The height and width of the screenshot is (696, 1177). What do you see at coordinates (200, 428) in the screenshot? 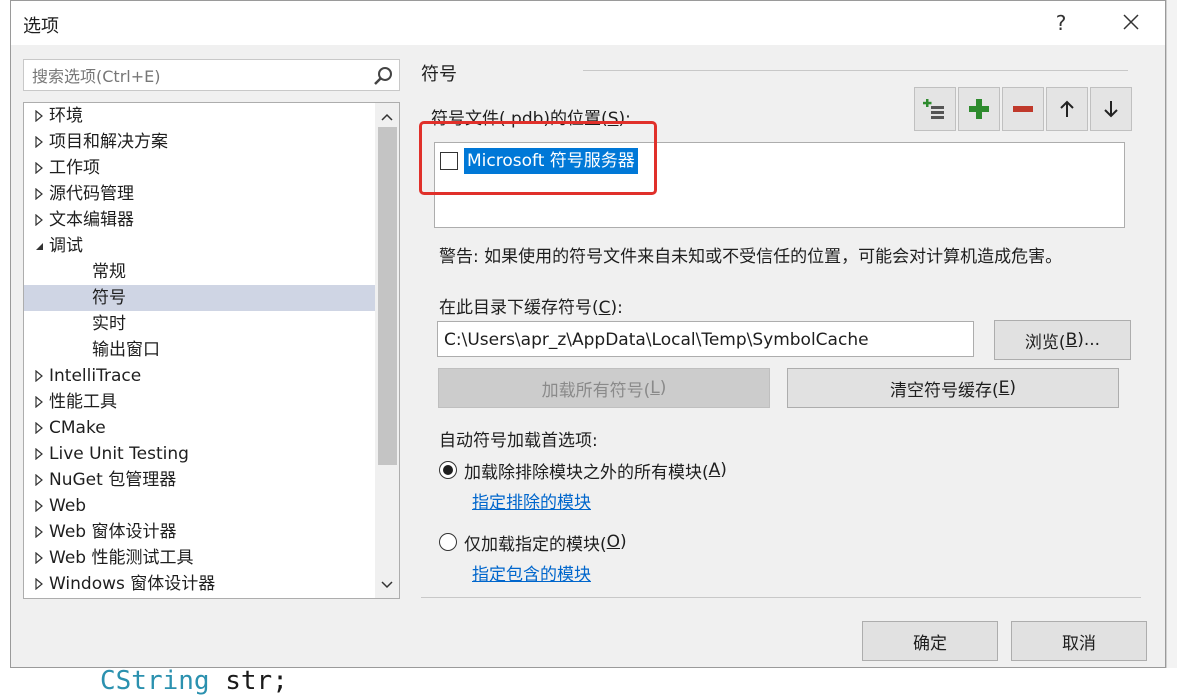
I see `tree-item: CMake` at bounding box center [200, 428].